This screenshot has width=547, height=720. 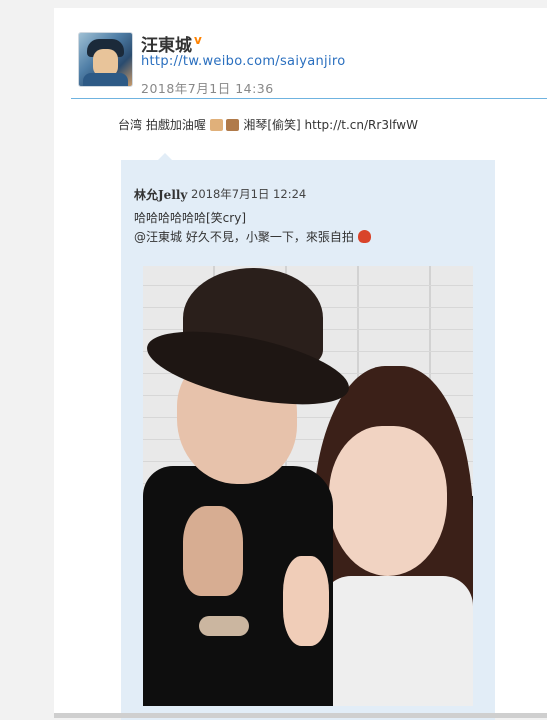 I want to click on repost-arrow, so click(x=165, y=156).